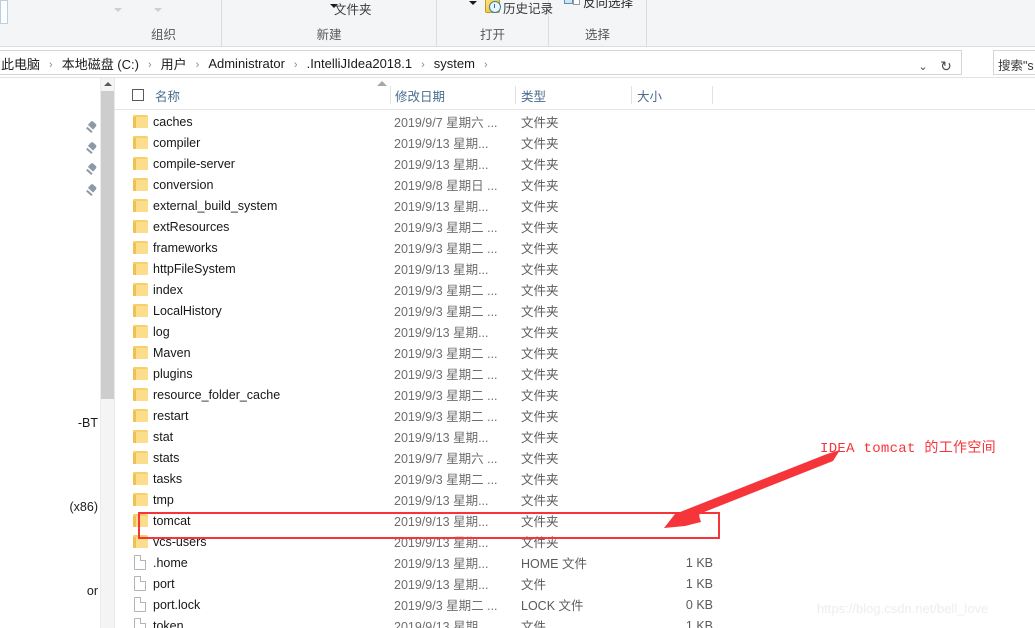  I want to click on table-row: LocalHistory 2019/9/3 星期二 ... 文件夹, so click(575, 310).